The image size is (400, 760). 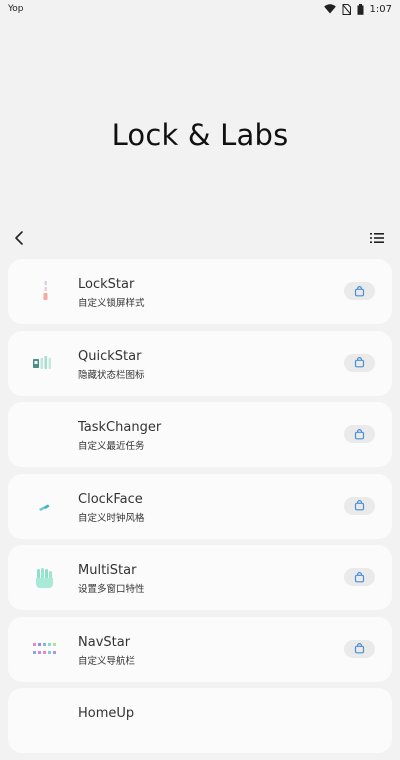 What do you see at coordinates (16, 9) in the screenshot?
I see `status-left-text: Yop` at bounding box center [16, 9].